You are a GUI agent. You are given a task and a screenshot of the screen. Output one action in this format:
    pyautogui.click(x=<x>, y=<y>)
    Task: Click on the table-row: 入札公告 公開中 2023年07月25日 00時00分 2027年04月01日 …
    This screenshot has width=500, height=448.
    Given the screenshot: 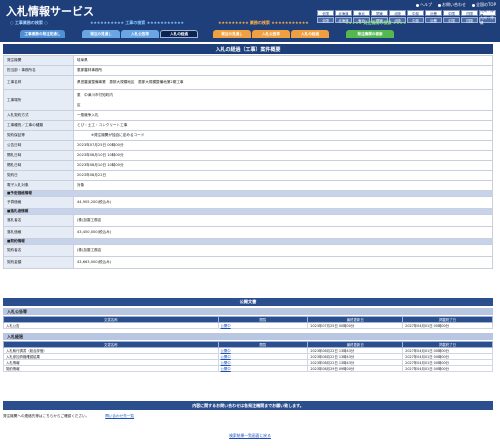 What is the action you would take?
    pyautogui.click(x=248, y=325)
    